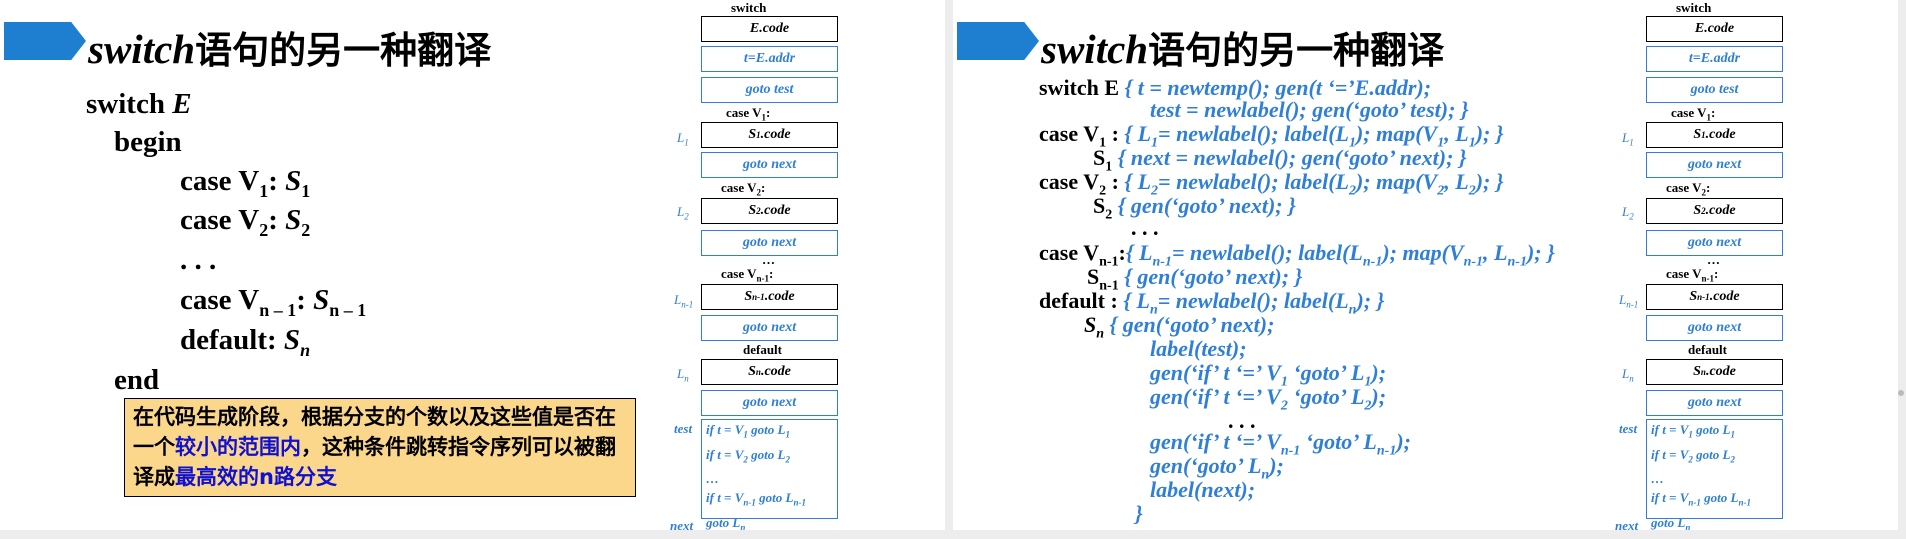 This screenshot has width=1906, height=539. What do you see at coordinates (137, 380) in the screenshot?
I see `code-end: end` at bounding box center [137, 380].